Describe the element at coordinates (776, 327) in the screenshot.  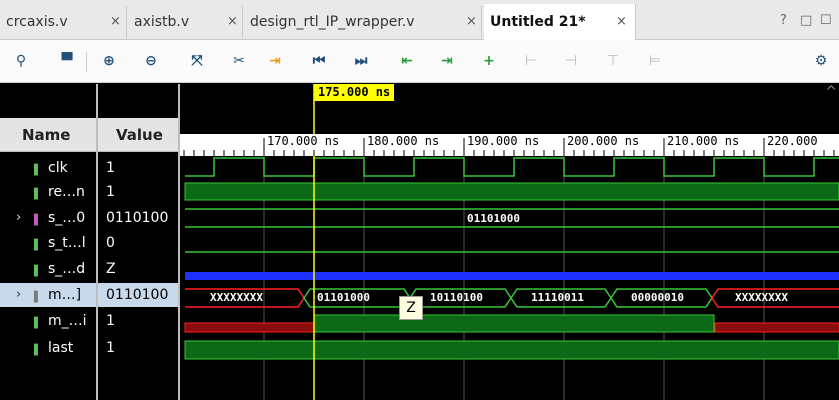
I see `m-tlast-x2-wave` at that location.